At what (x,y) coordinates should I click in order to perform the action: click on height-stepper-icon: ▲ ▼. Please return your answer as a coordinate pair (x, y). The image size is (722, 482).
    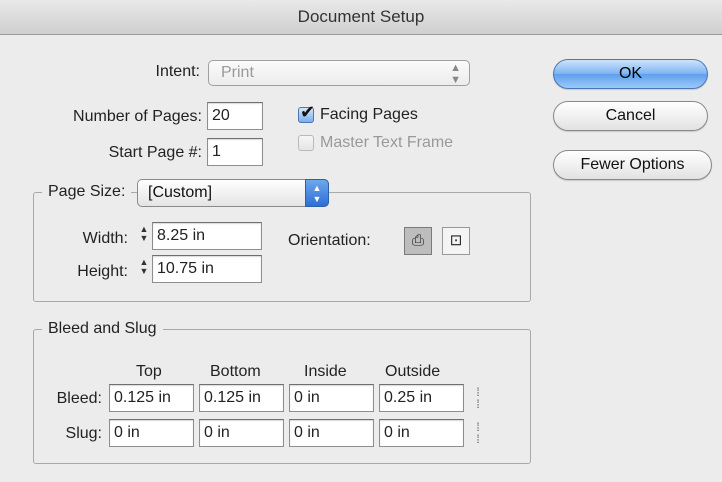
    Looking at the image, I should click on (144, 269).